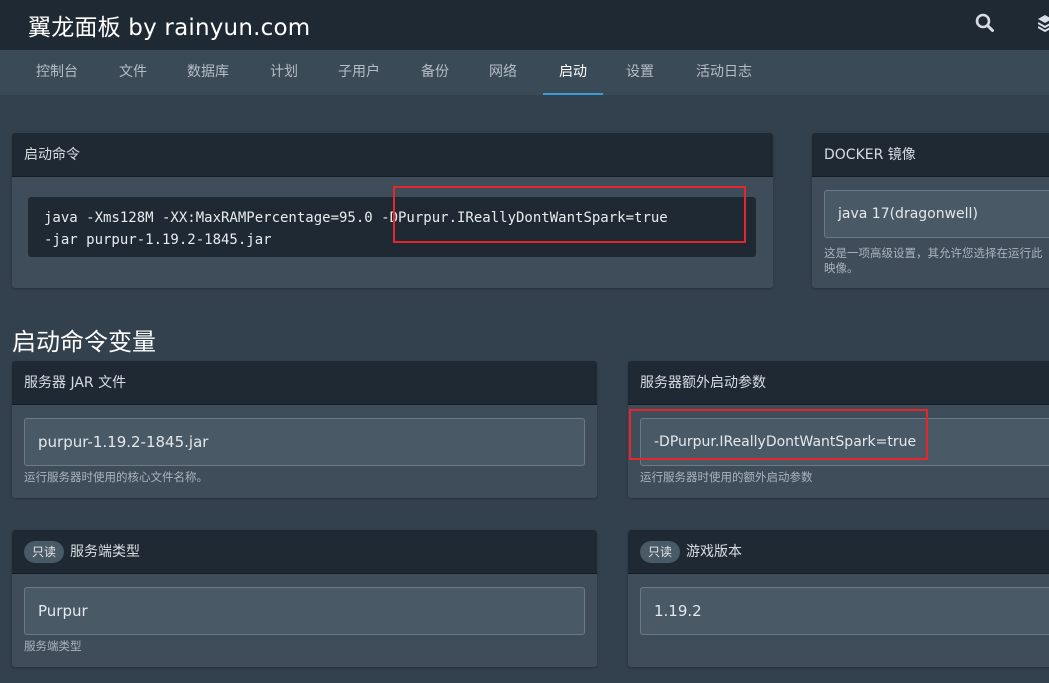  Describe the element at coordinates (930, 155) in the screenshot. I see `docker-image-title: DOCKER 镜像` at that location.